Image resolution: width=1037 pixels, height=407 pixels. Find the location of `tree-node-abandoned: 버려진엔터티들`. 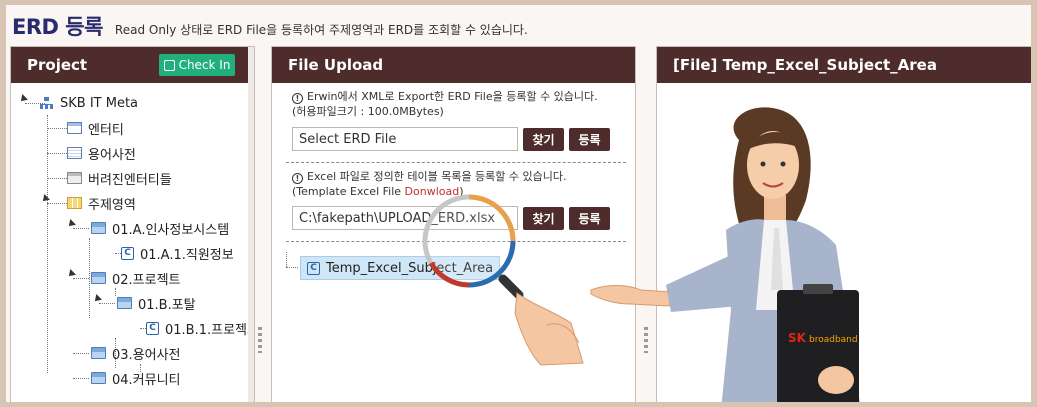

tree-node-abandoned: 버려진엔터티들 is located at coordinates (119, 178).